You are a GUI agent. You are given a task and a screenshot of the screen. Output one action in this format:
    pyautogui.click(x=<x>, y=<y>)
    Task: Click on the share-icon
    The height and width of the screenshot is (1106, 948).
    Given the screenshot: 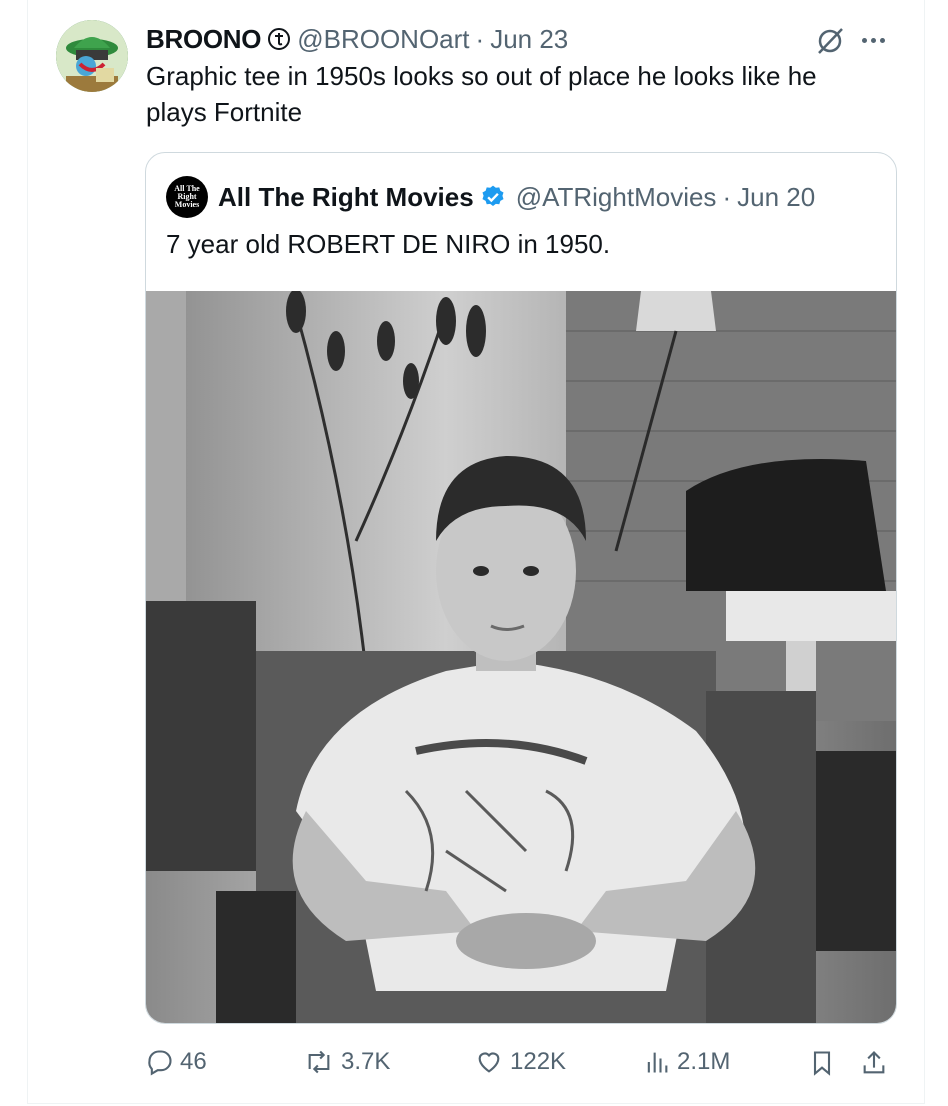 What is the action you would take?
    pyautogui.click(x=874, y=1063)
    